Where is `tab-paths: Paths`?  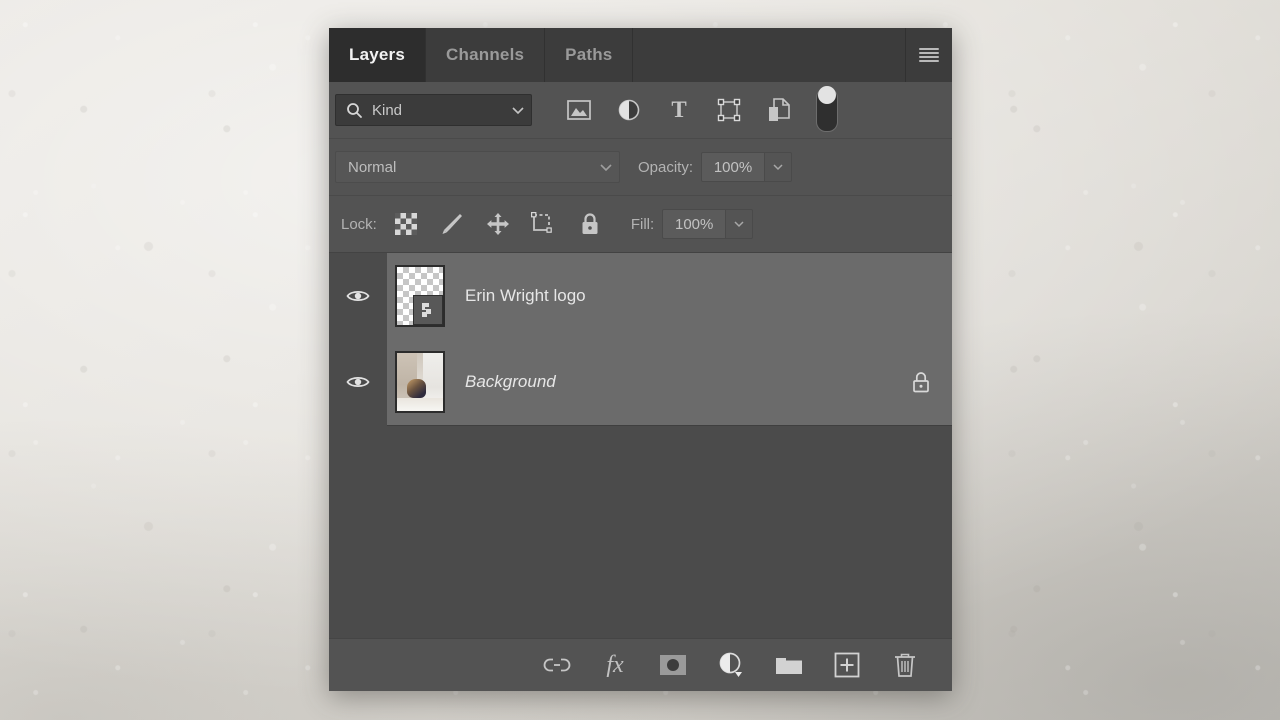
tab-paths: Paths is located at coordinates (589, 55).